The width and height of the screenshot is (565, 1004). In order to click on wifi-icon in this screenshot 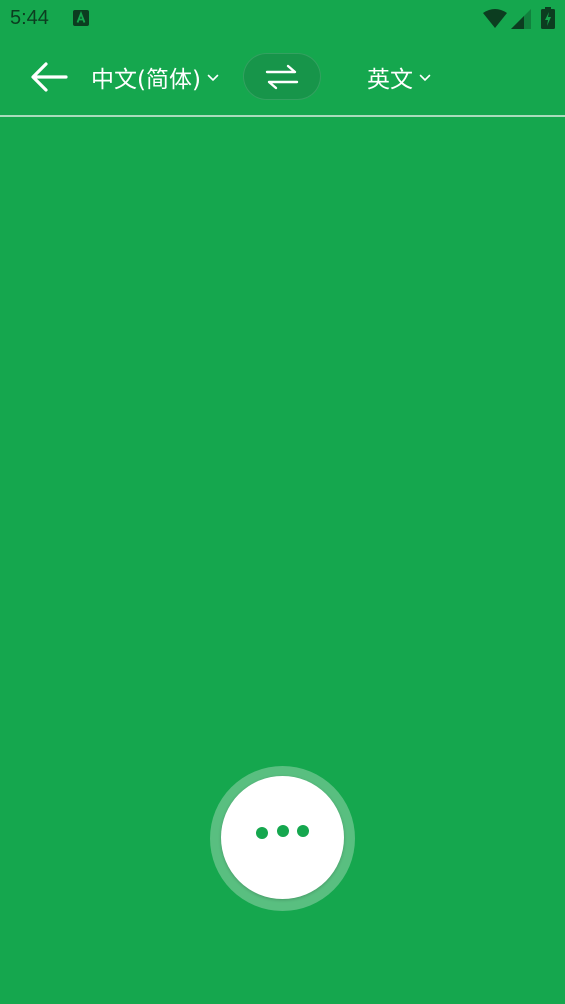, I will do `click(495, 18)`.